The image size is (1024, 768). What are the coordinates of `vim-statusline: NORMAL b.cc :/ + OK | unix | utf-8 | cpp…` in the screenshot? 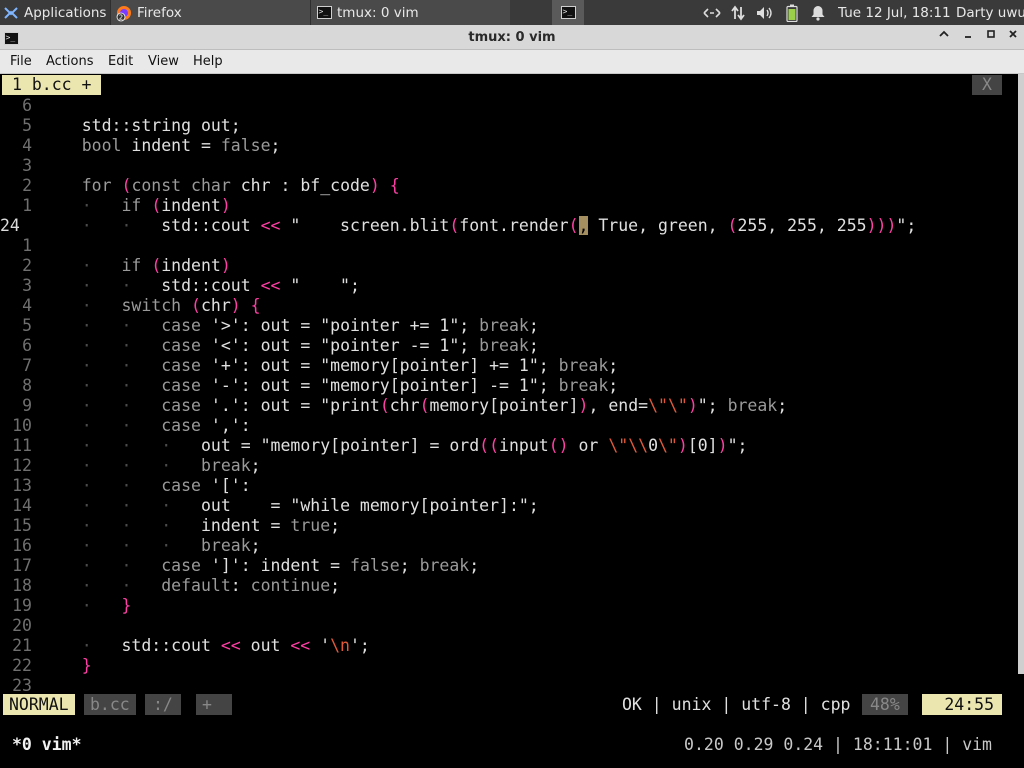 It's located at (512, 704).